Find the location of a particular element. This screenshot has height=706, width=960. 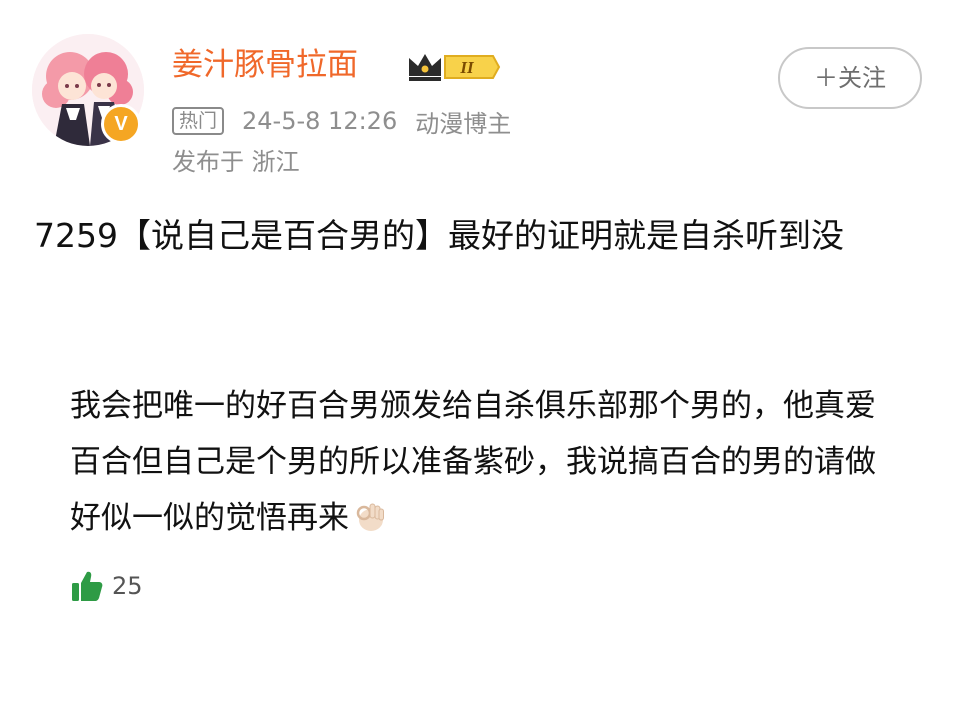

crown-badge-icon: II is located at coordinates (455, 67).